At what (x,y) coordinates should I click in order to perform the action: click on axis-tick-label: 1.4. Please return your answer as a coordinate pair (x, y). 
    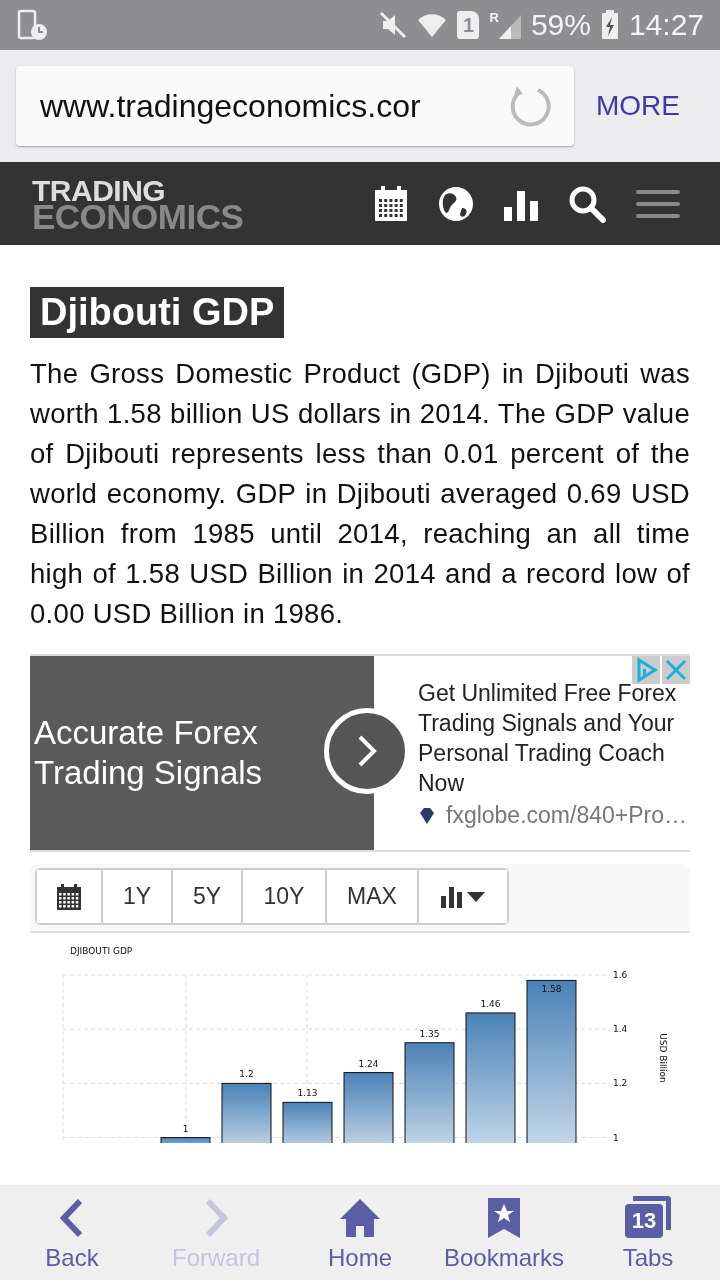
    Looking at the image, I should click on (620, 1029).